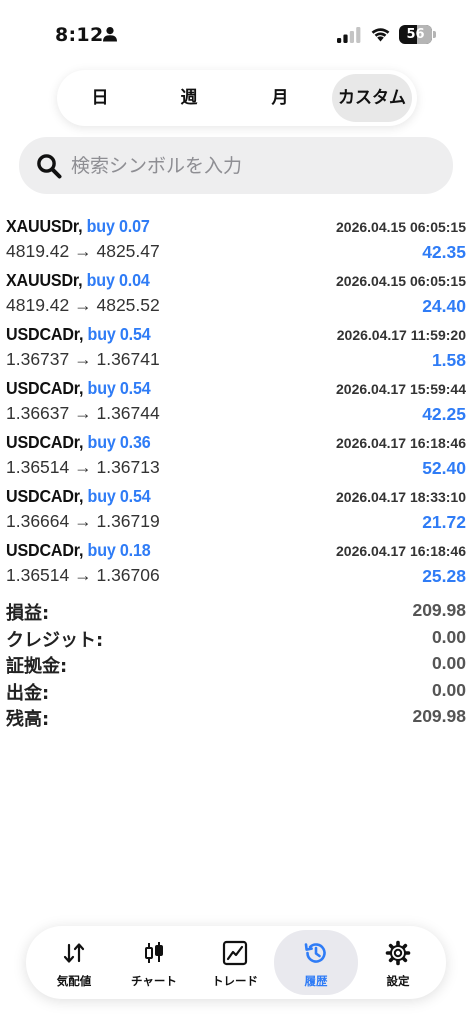 This screenshot has height=1024, width=472. What do you see at coordinates (49, 166) in the screenshot?
I see `search-icon` at bounding box center [49, 166].